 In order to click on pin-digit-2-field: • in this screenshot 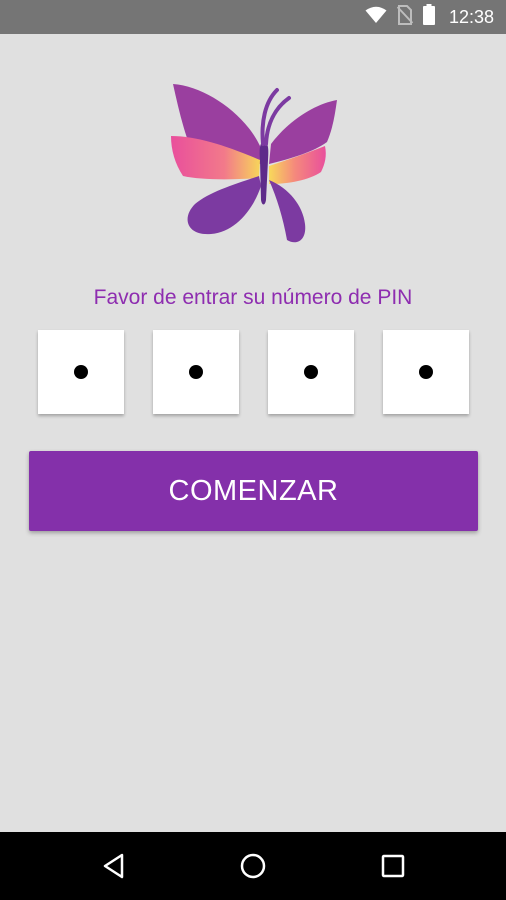, I will do `click(196, 372)`.